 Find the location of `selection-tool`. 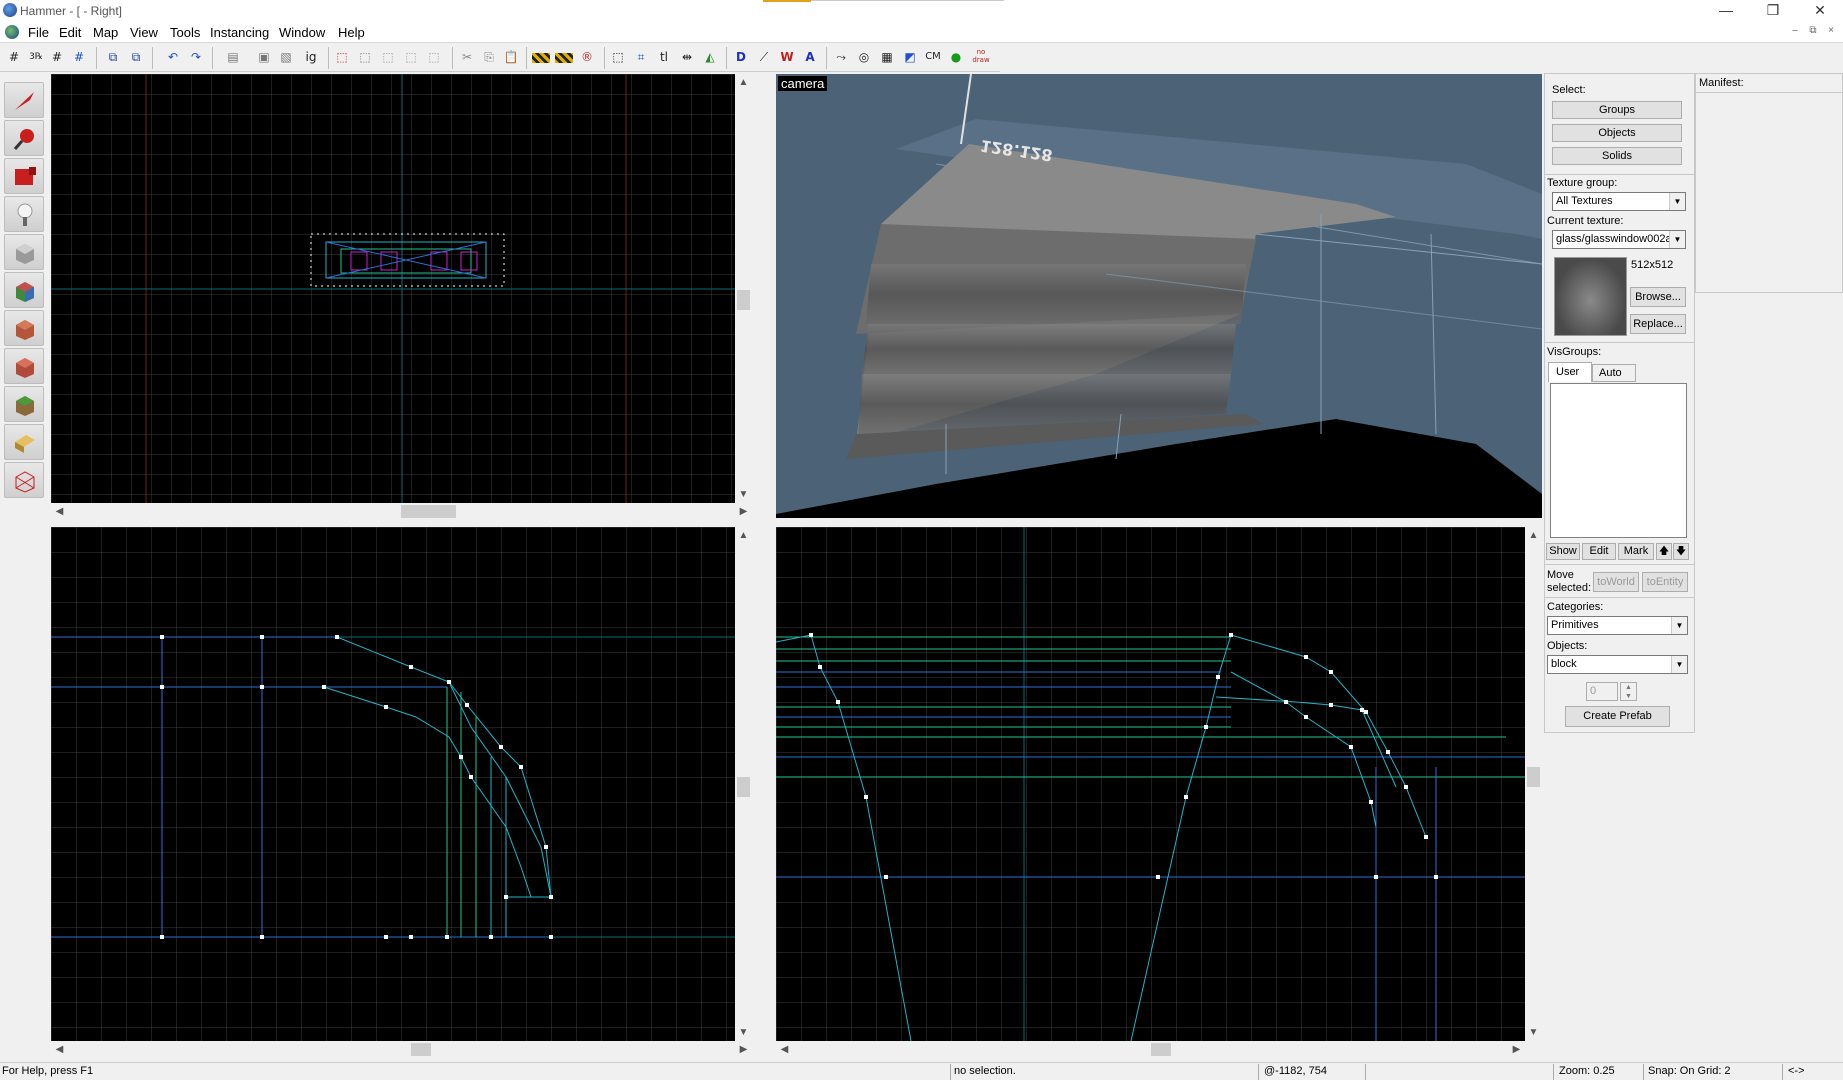

selection-tool is located at coordinates (24, 100).